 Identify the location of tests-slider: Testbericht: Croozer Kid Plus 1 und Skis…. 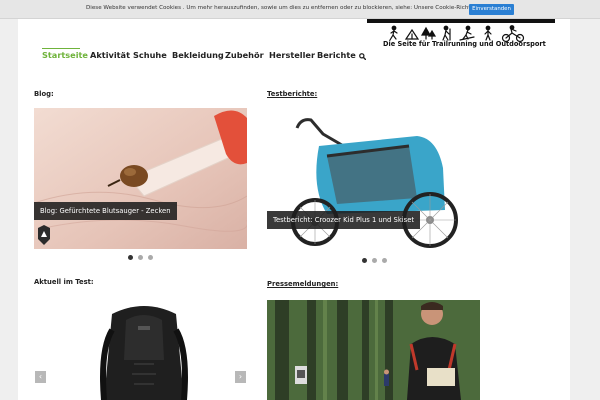
(373, 180).